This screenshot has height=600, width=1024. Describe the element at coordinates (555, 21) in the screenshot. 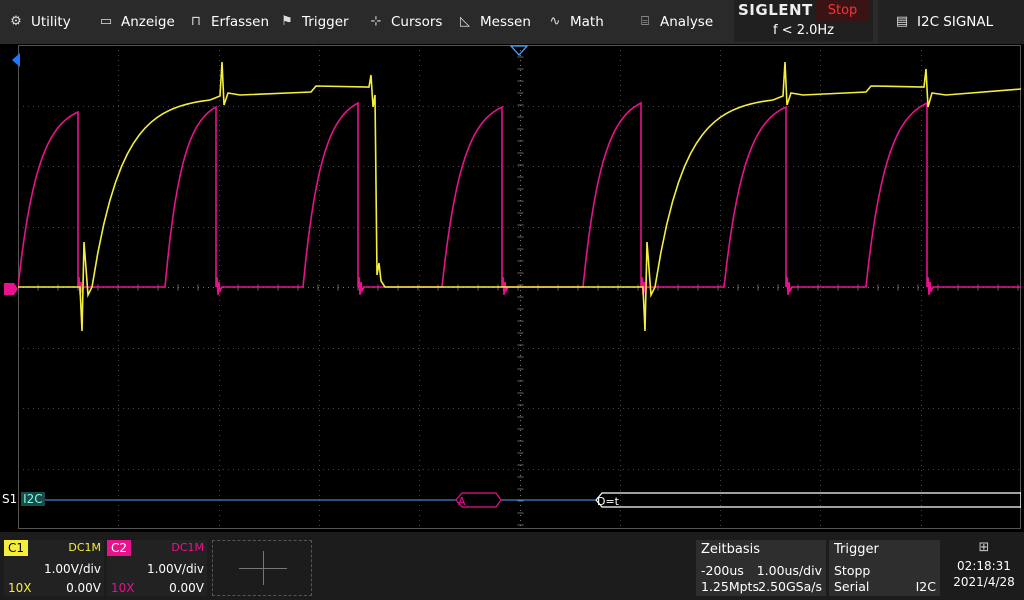

I see `math-icon: ∿` at that location.